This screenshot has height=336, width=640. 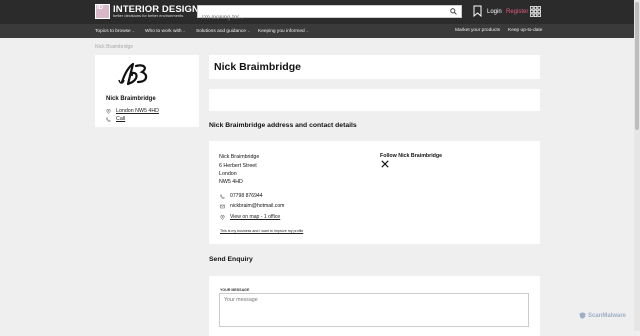 I want to click on breadcrumb: Nick Braimbridge, so click(x=114, y=47).